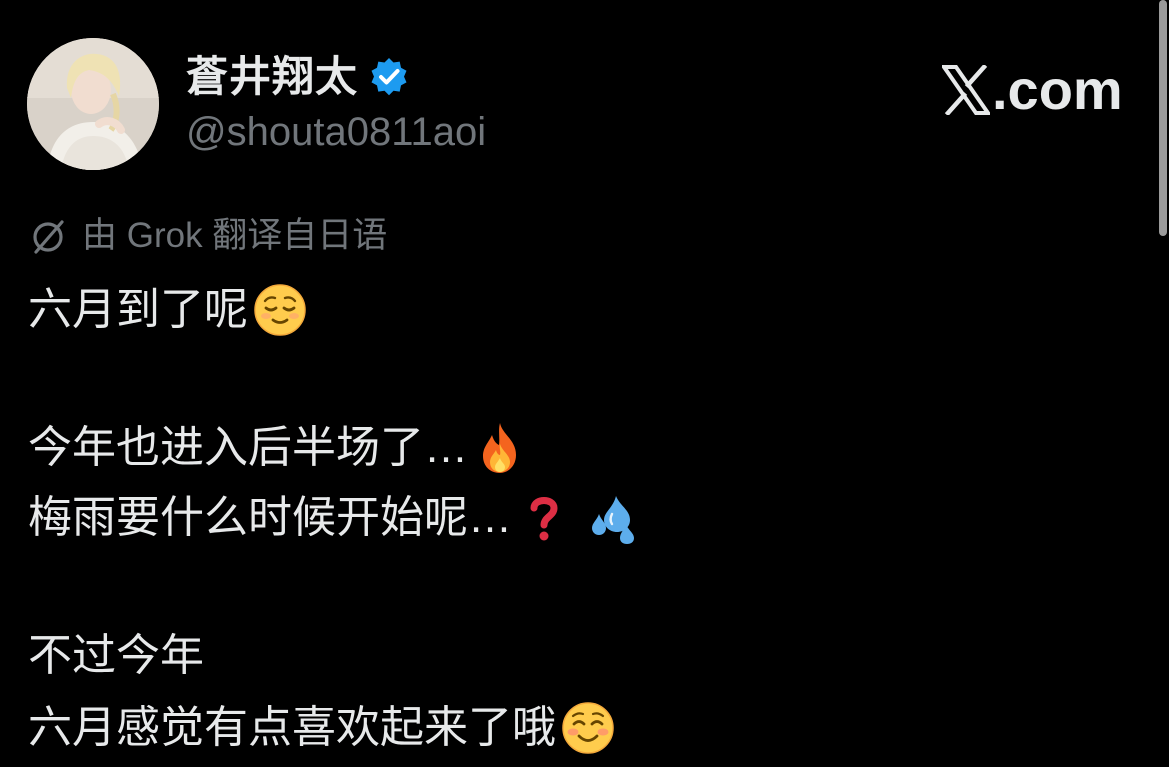 The image size is (1169, 767). Describe the element at coordinates (272, 77) in the screenshot. I see `display-name: 蒼井翔太` at that location.